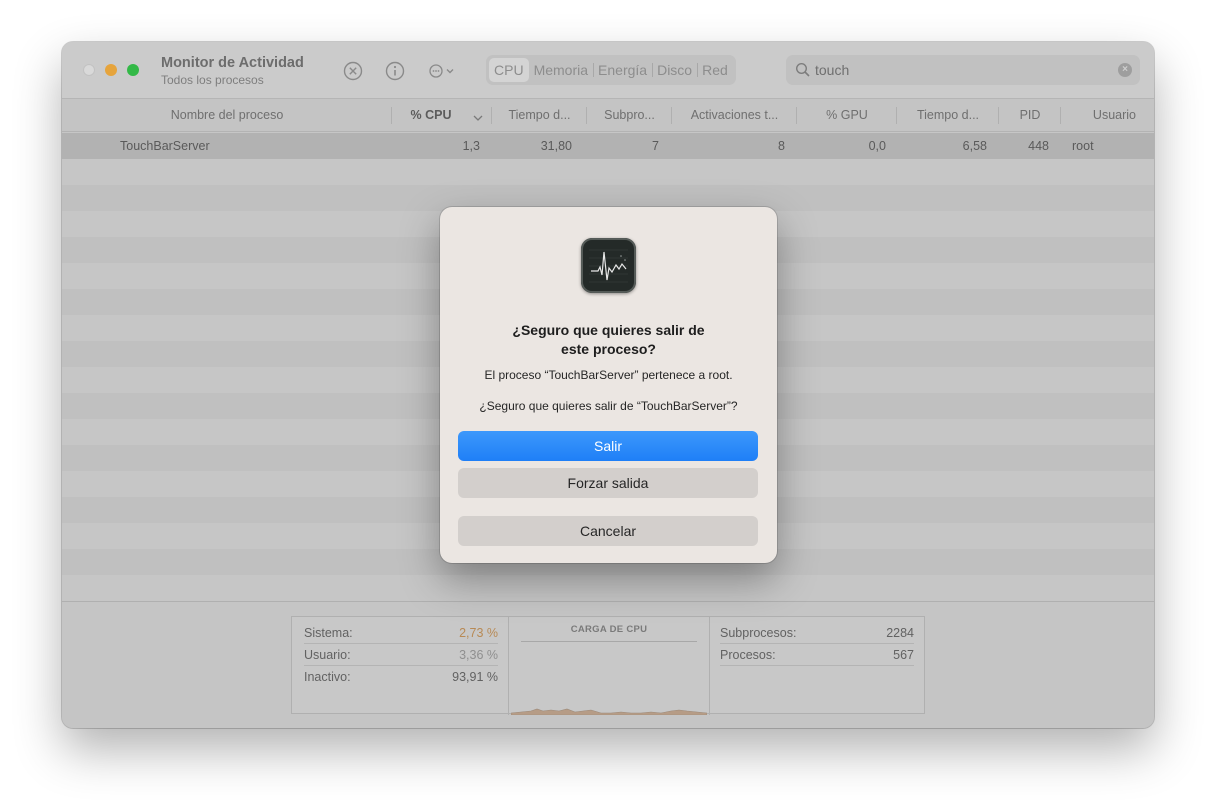 This screenshot has width=1216, height=810. What do you see at coordinates (832, 70) in the screenshot?
I see `search-input: touch` at bounding box center [832, 70].